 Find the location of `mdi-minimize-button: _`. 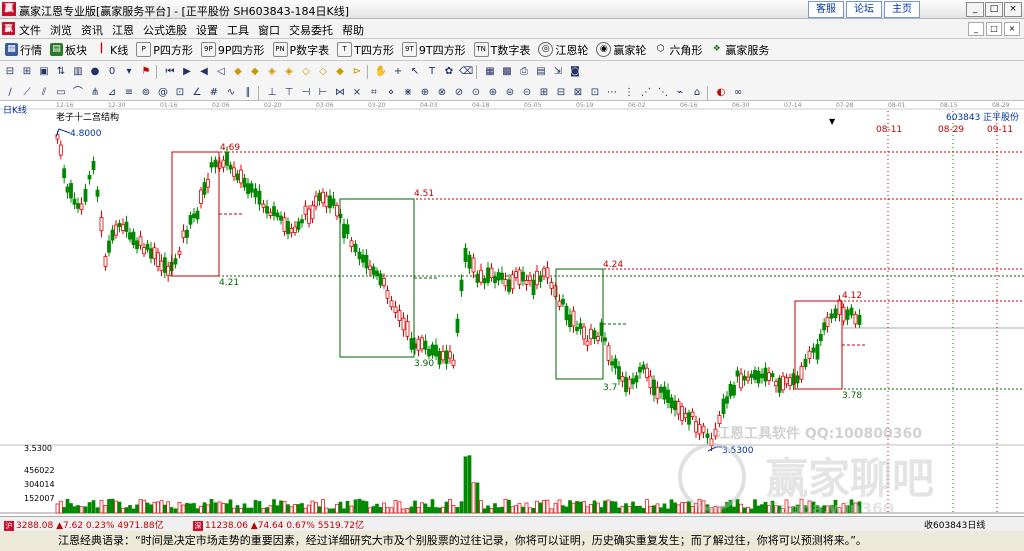

mdi-minimize-button: _ is located at coordinates (976, 29).